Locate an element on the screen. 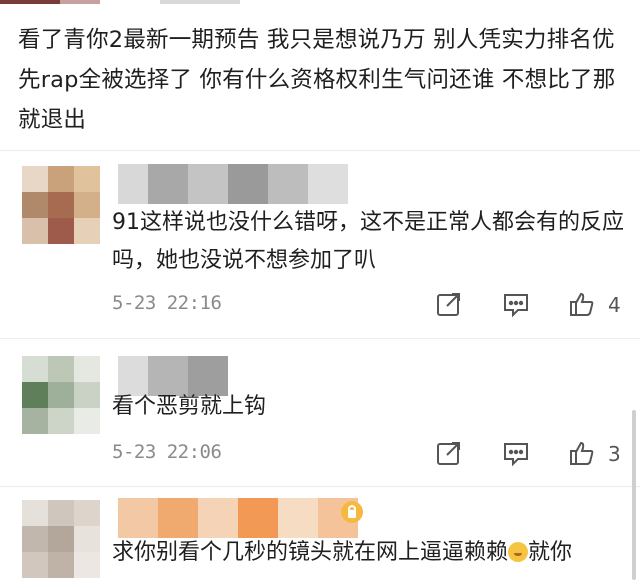  badge-icon is located at coordinates (352, 512).